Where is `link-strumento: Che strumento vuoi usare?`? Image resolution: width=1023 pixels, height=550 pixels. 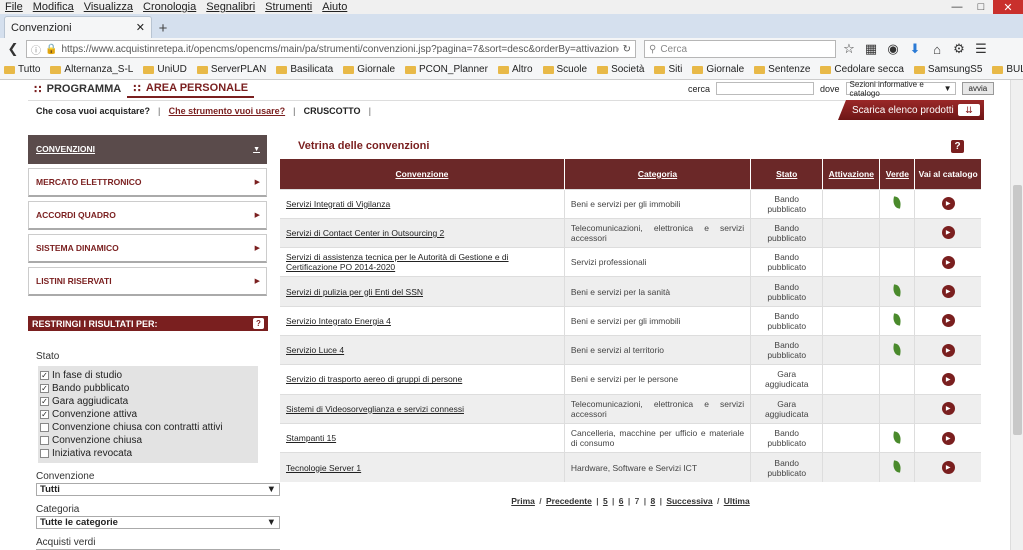 link-strumento: Che strumento vuoi usare? is located at coordinates (227, 111).